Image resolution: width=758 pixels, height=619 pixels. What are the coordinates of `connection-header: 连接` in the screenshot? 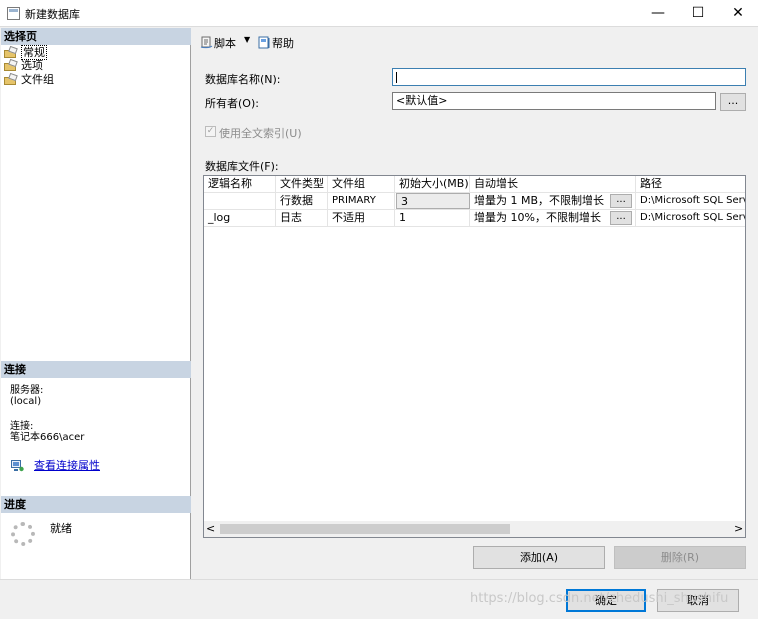 It's located at (96, 369).